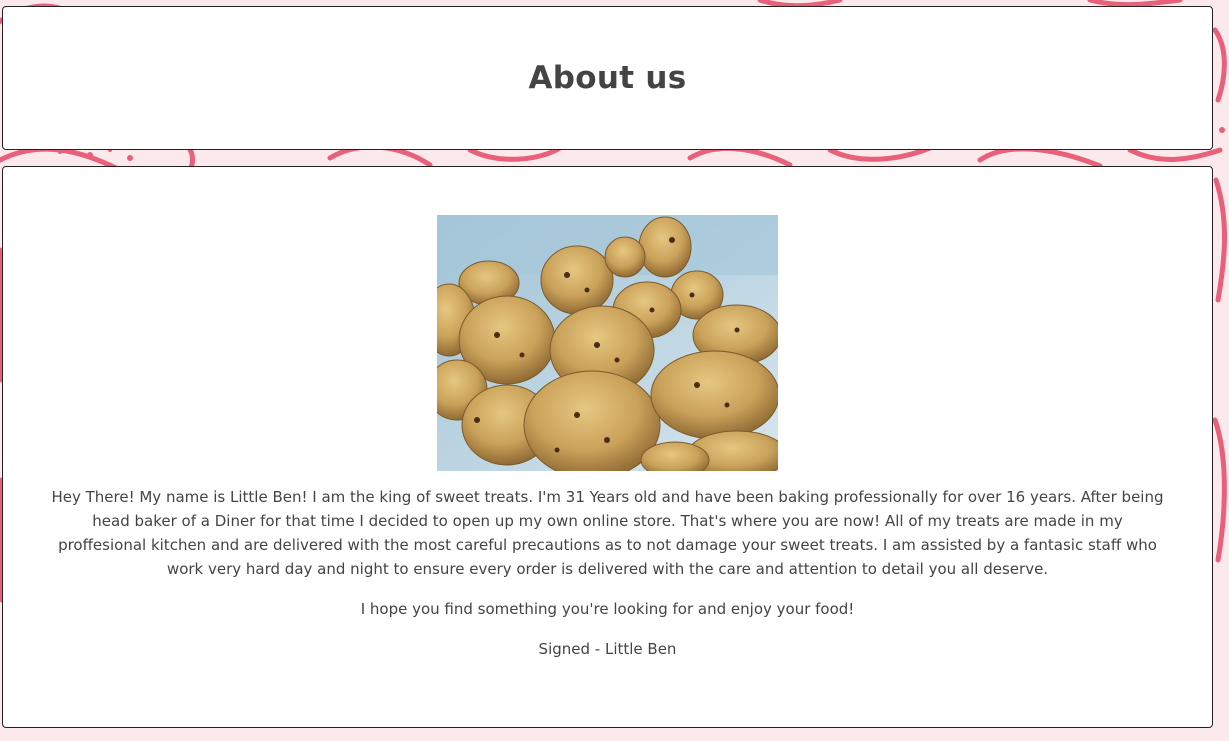  Describe the element at coordinates (607, 343) in the screenshot. I see `scones-photo-icon` at that location.